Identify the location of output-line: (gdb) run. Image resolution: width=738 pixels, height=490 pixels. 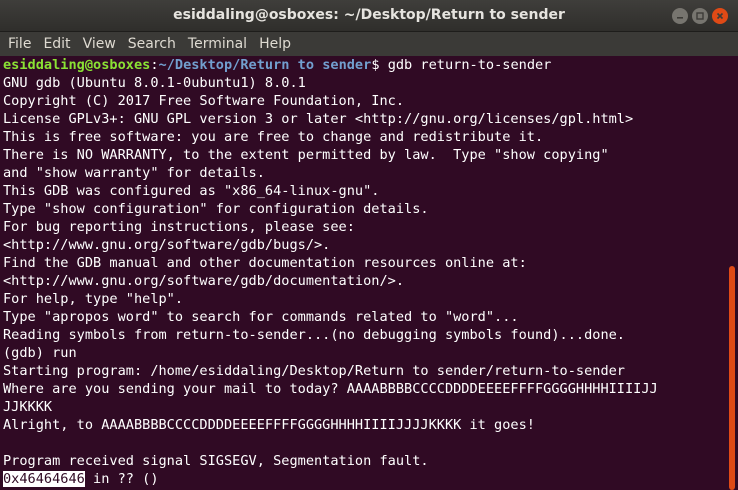
(40, 353).